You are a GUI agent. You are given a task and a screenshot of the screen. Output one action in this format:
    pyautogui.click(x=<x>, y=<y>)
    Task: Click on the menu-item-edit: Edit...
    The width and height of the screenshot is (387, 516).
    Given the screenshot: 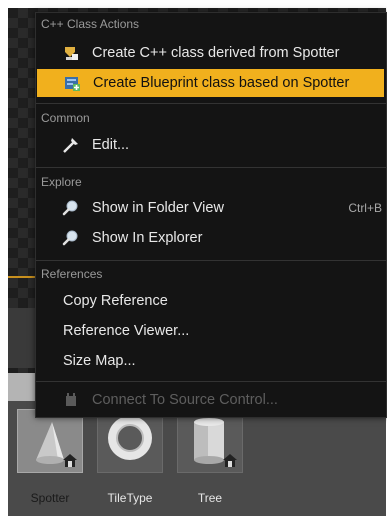 What is the action you would take?
    pyautogui.click(x=211, y=145)
    